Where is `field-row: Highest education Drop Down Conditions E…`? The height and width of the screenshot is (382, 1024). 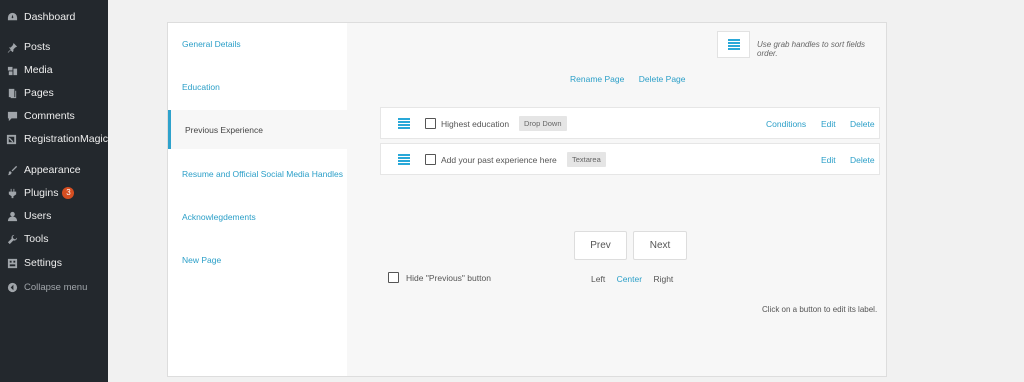
field-row: Highest education Drop Down Conditions E… is located at coordinates (630, 123).